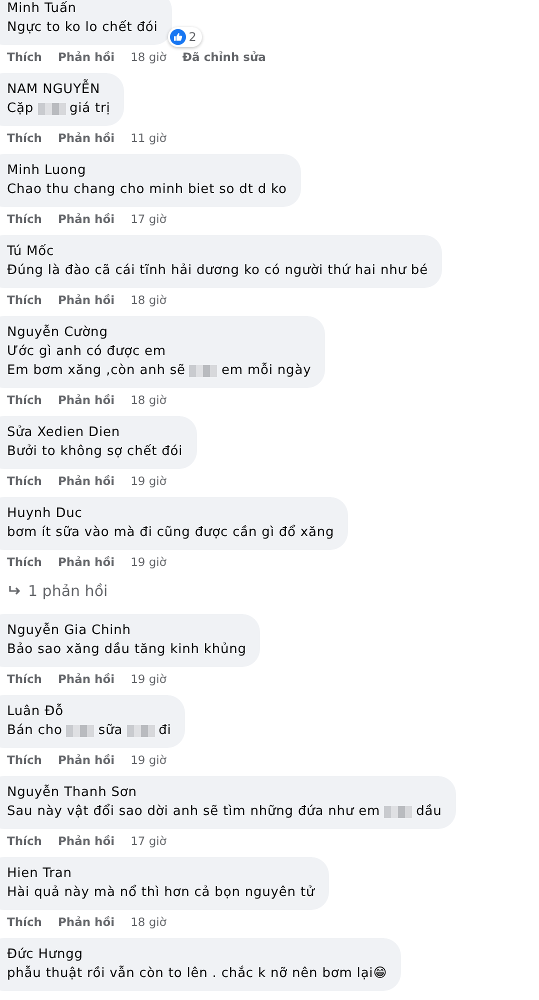 This screenshot has height=1000, width=539. What do you see at coordinates (126, 630) in the screenshot?
I see `comment-author: Nguyễn Gia Chinh` at bounding box center [126, 630].